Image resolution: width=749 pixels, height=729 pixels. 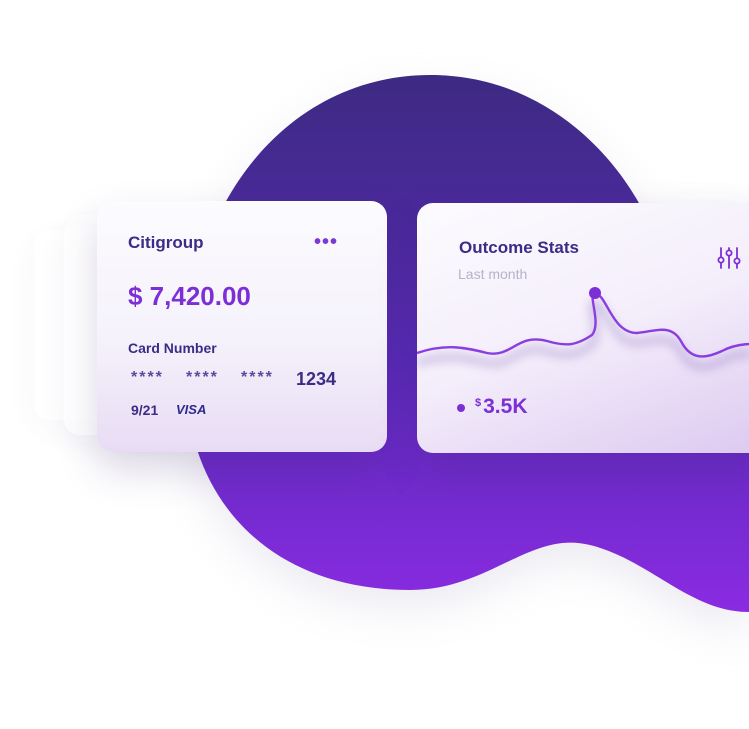 What do you see at coordinates (189, 296) in the screenshot?
I see `card-balance: $ 7,420.00` at bounding box center [189, 296].